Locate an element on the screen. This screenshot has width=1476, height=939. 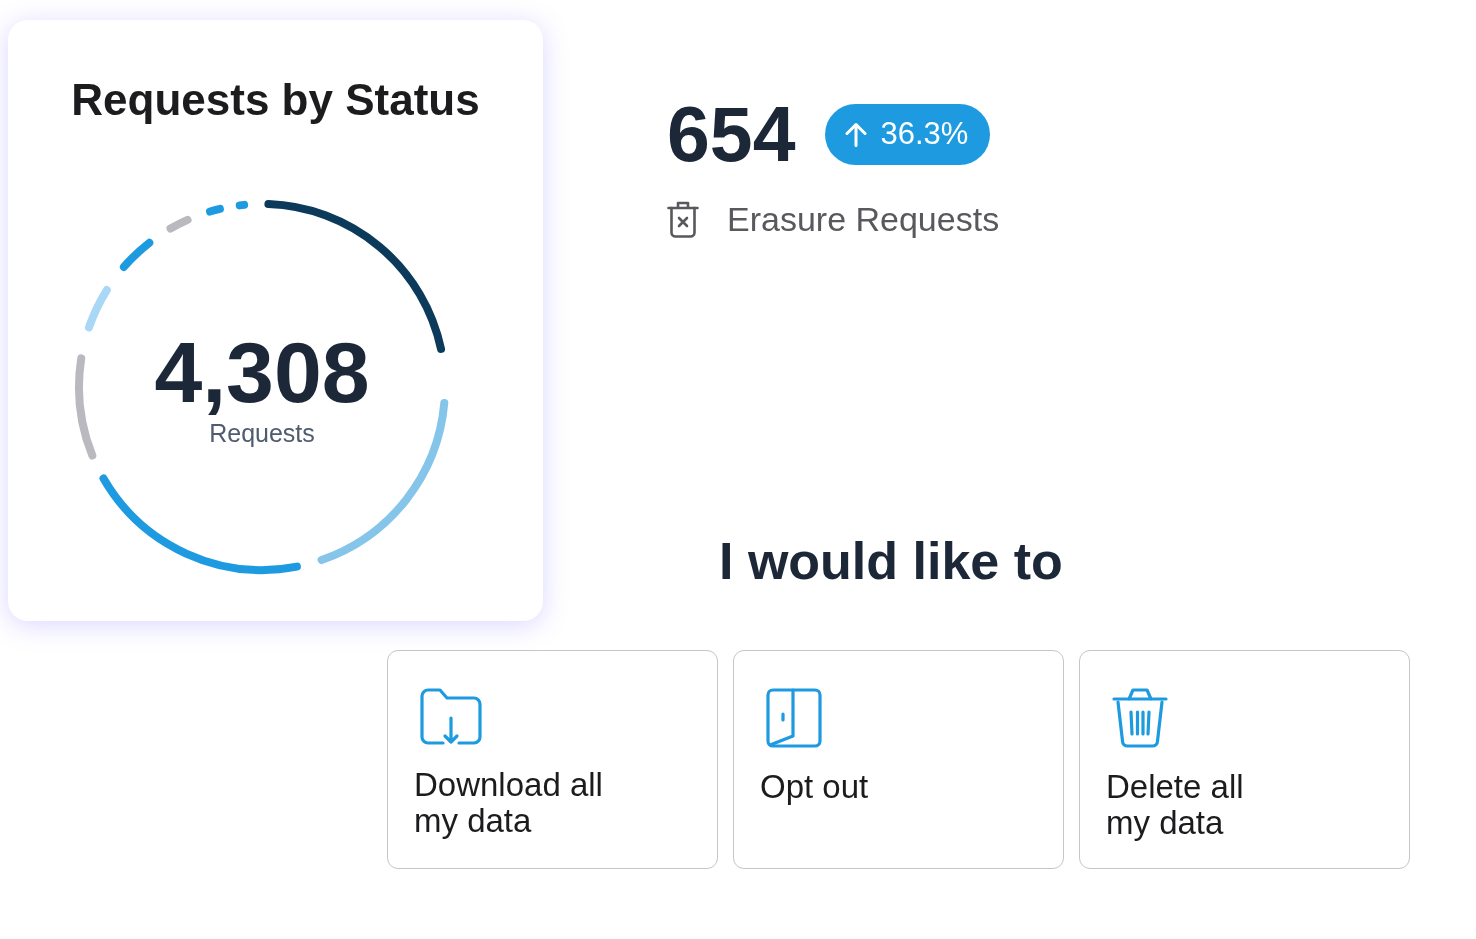
delete-data-button: Delete all my data is located at coordinates (1244, 759).